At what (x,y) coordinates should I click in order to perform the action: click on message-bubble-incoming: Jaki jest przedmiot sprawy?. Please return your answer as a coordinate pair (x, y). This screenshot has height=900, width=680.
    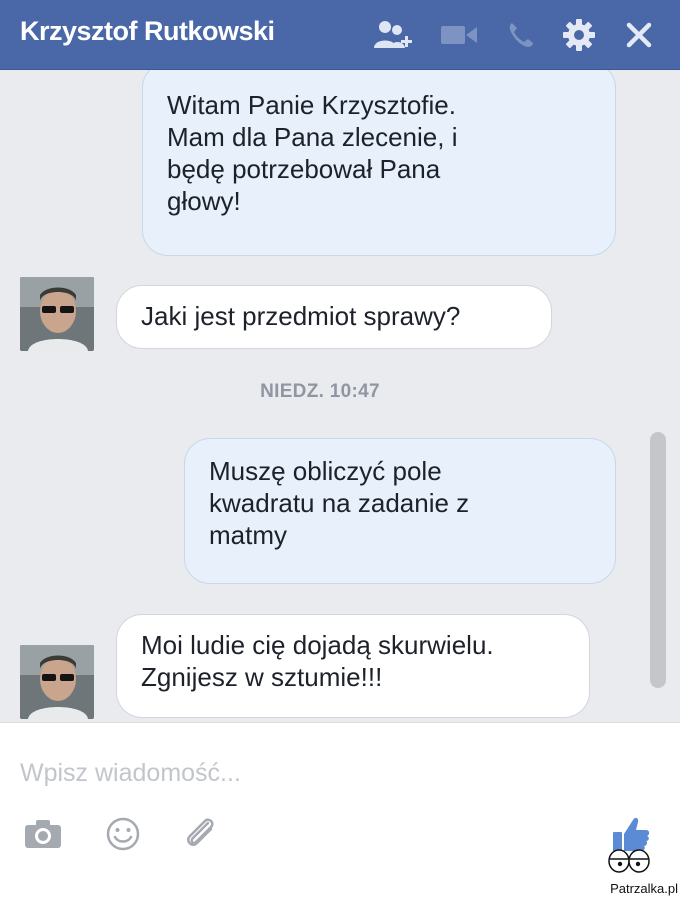
    Looking at the image, I should click on (334, 317).